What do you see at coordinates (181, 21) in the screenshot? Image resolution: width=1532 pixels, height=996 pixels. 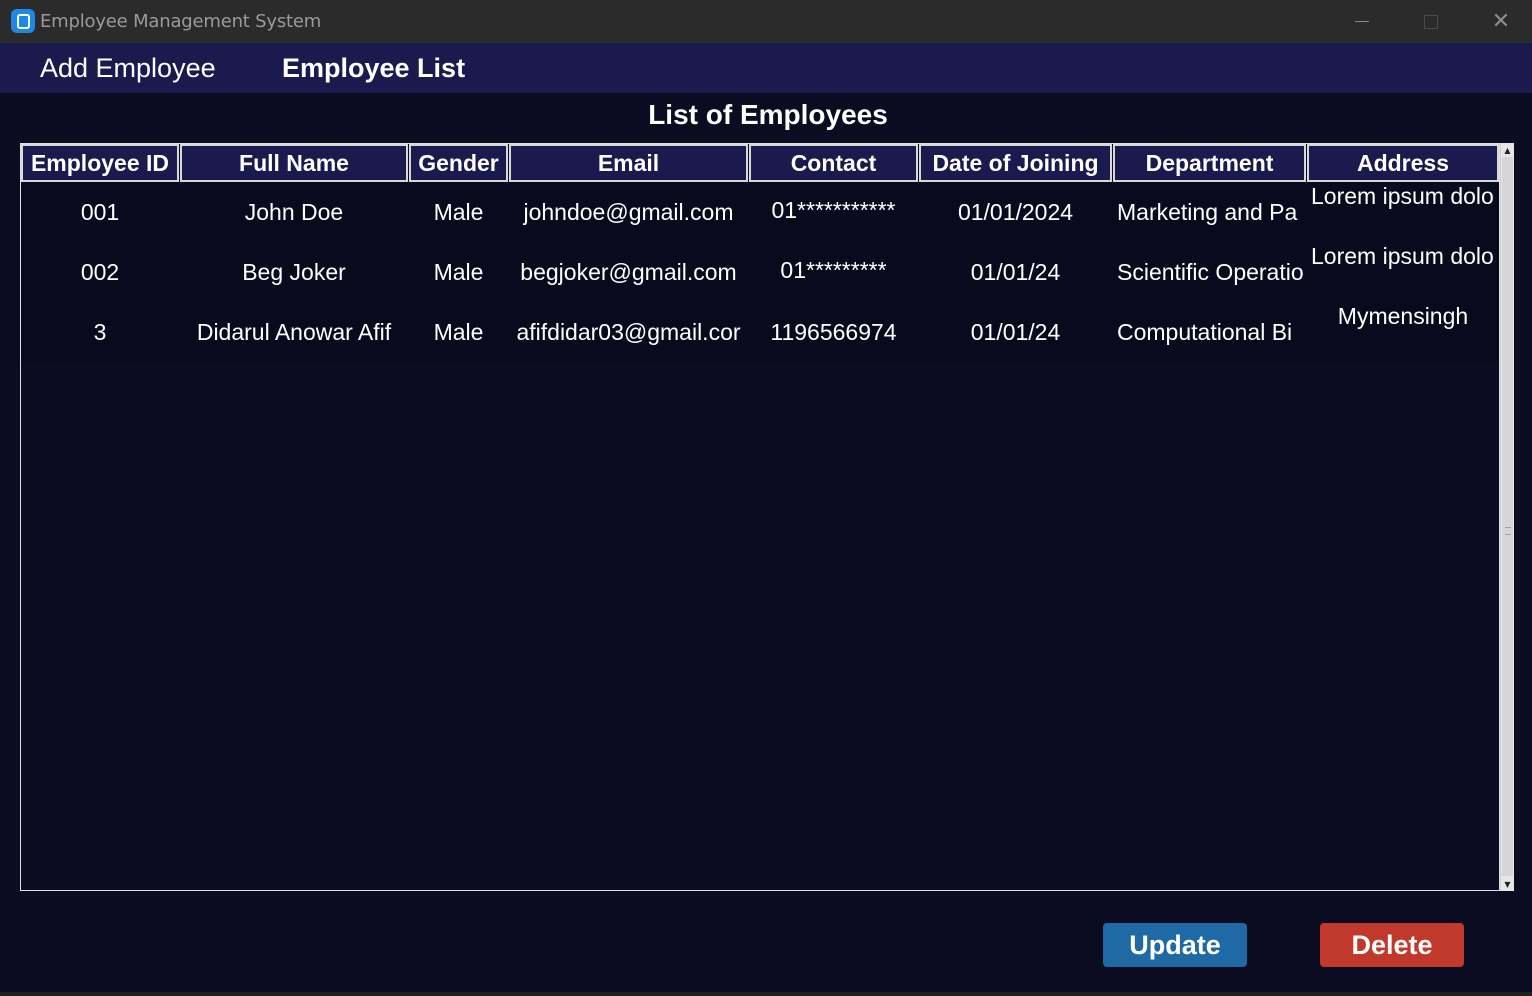 I see `window-title: Employee Management System` at bounding box center [181, 21].